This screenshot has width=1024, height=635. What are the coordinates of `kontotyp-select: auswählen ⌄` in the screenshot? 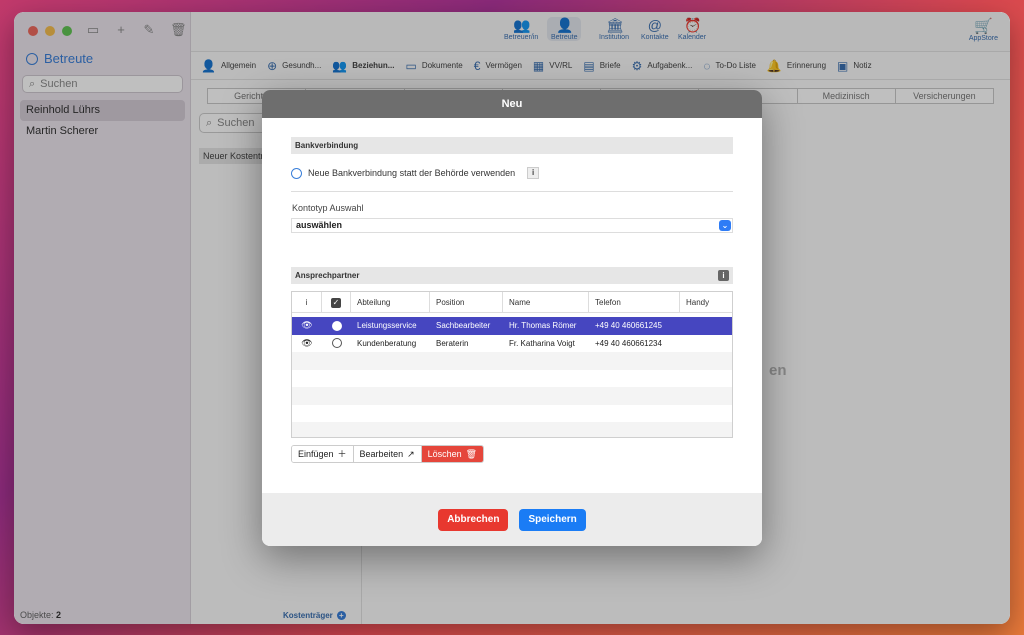 It's located at (512, 225).